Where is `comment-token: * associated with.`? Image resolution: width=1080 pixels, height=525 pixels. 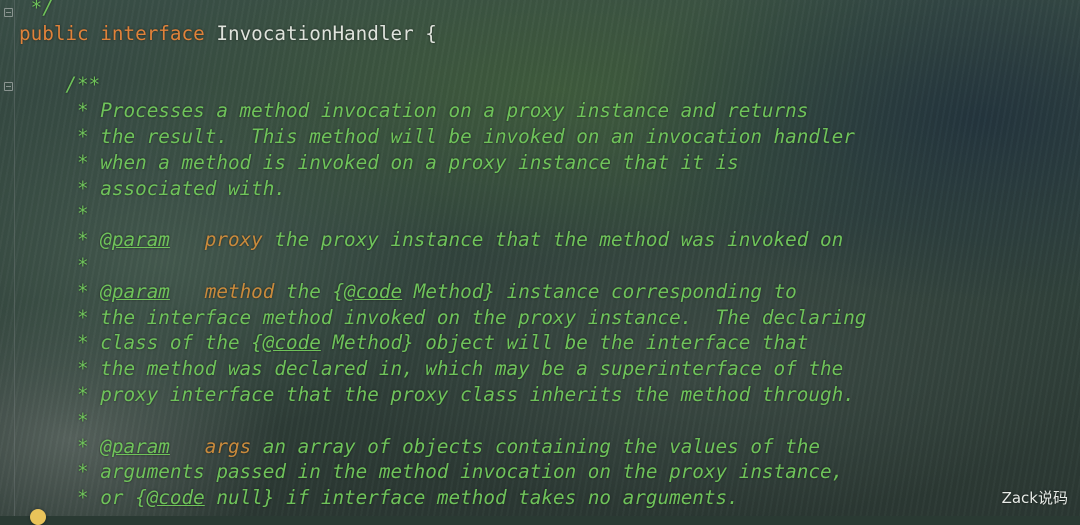
comment-token: * associated with. is located at coordinates (152, 188).